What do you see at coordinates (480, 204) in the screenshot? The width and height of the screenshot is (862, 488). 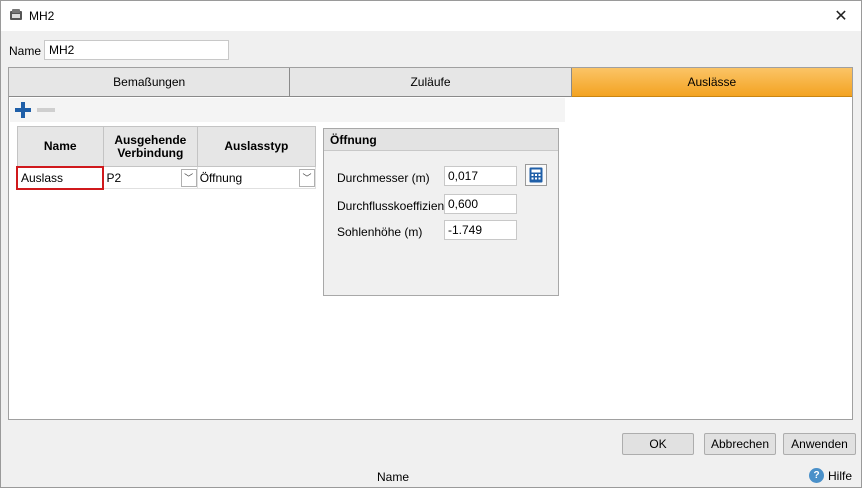 I see `coefficient-input` at bounding box center [480, 204].